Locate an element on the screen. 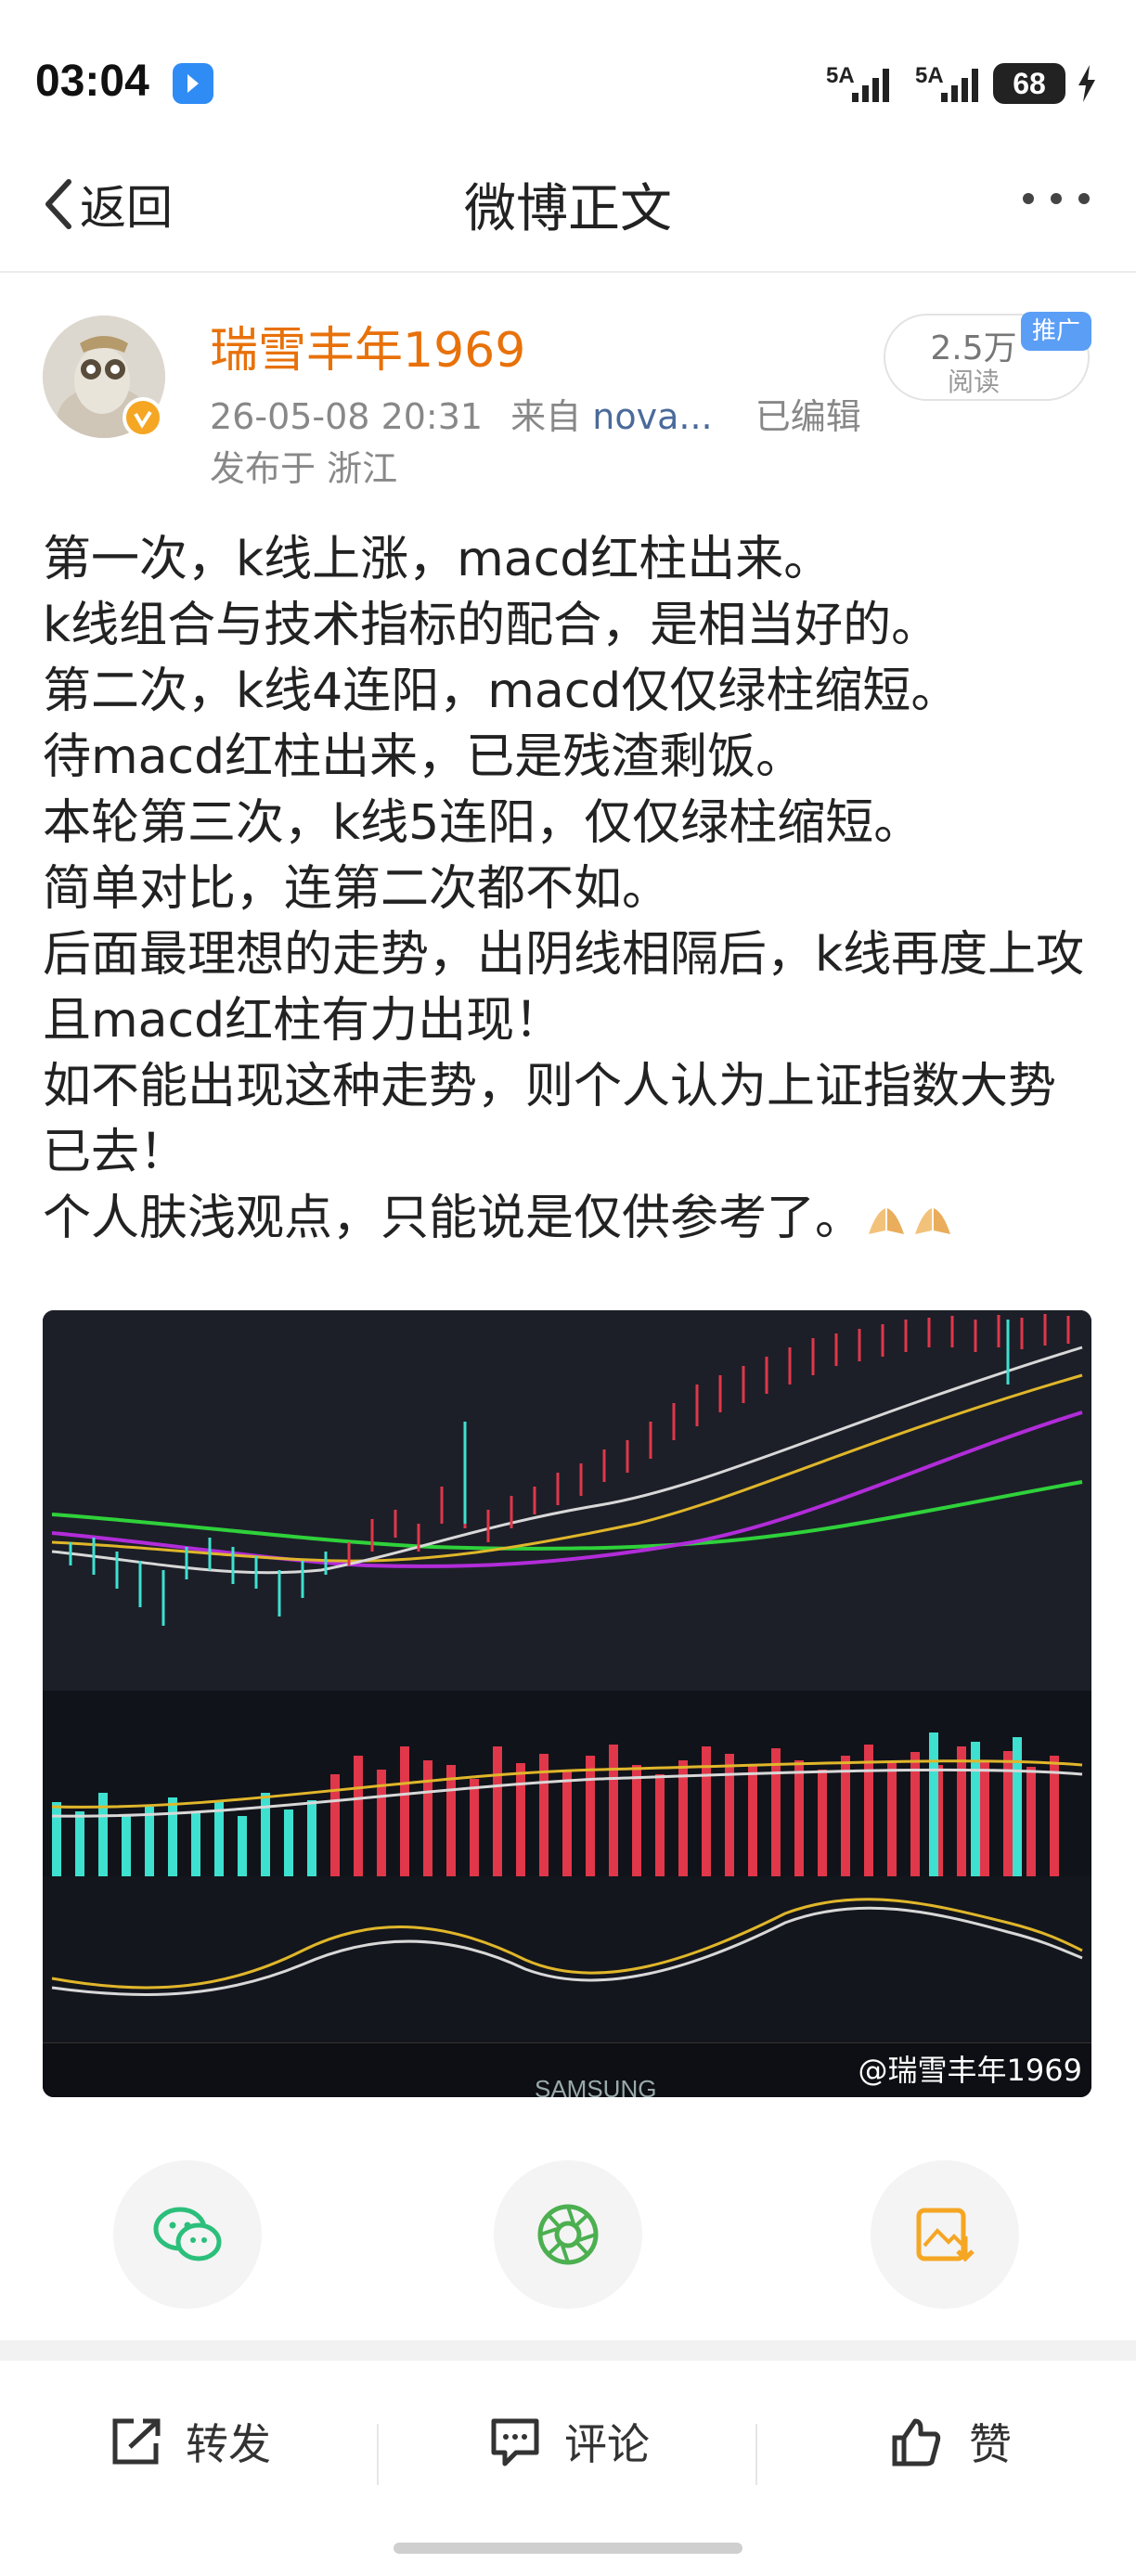 This screenshot has height=2576, width=1136. read-count-label: 阅读 is located at coordinates (973, 382).